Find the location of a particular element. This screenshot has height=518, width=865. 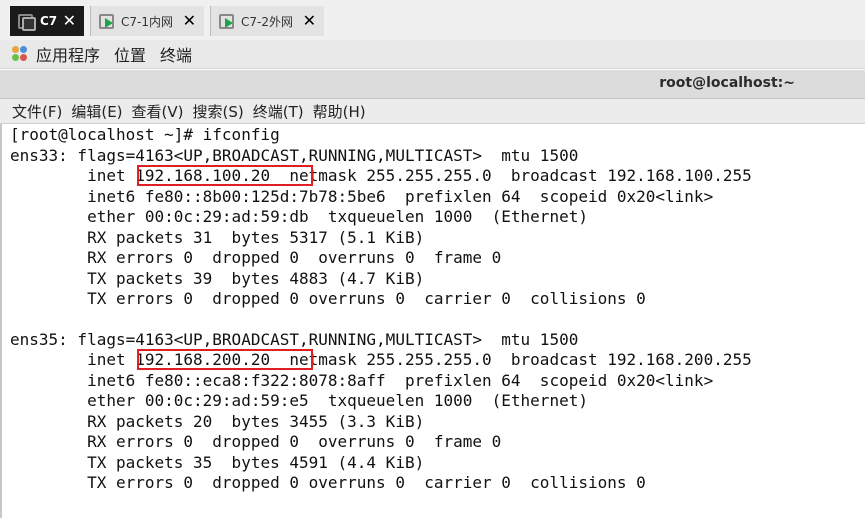

ens35-tx-packets: TX packets 35 bytes 4591 (4.4 KiB) is located at coordinates (217, 462).